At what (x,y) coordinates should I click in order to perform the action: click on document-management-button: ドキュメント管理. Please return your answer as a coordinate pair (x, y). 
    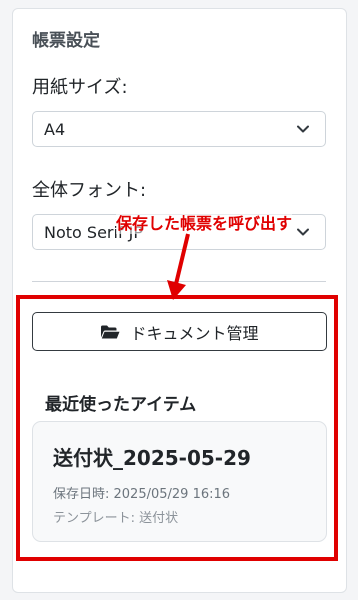
    Looking at the image, I should click on (179, 331).